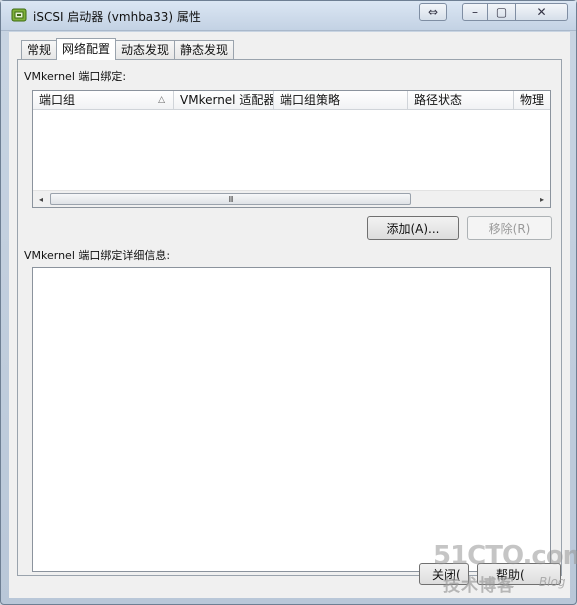  I want to click on tab-strip: 常规 网络配置 动态发现 静态发现, so click(128, 49).